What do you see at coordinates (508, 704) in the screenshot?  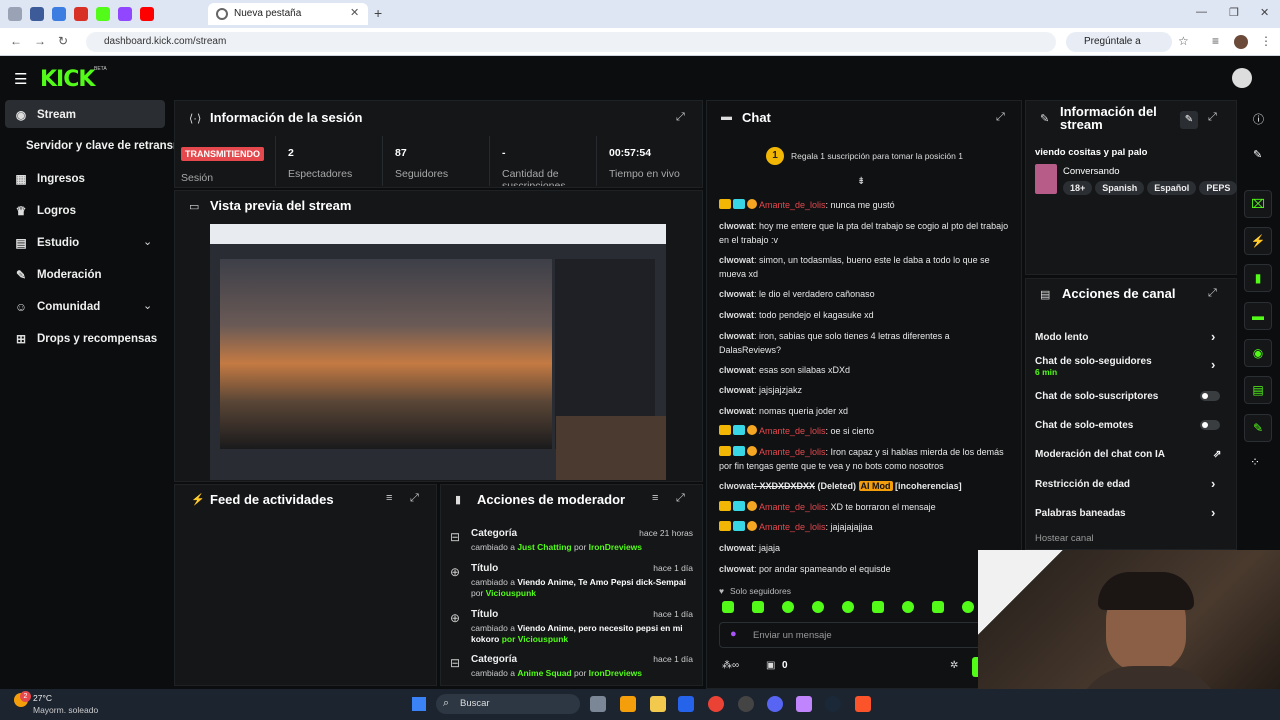 I see `taskbar-search: ⌕ Buscar` at bounding box center [508, 704].